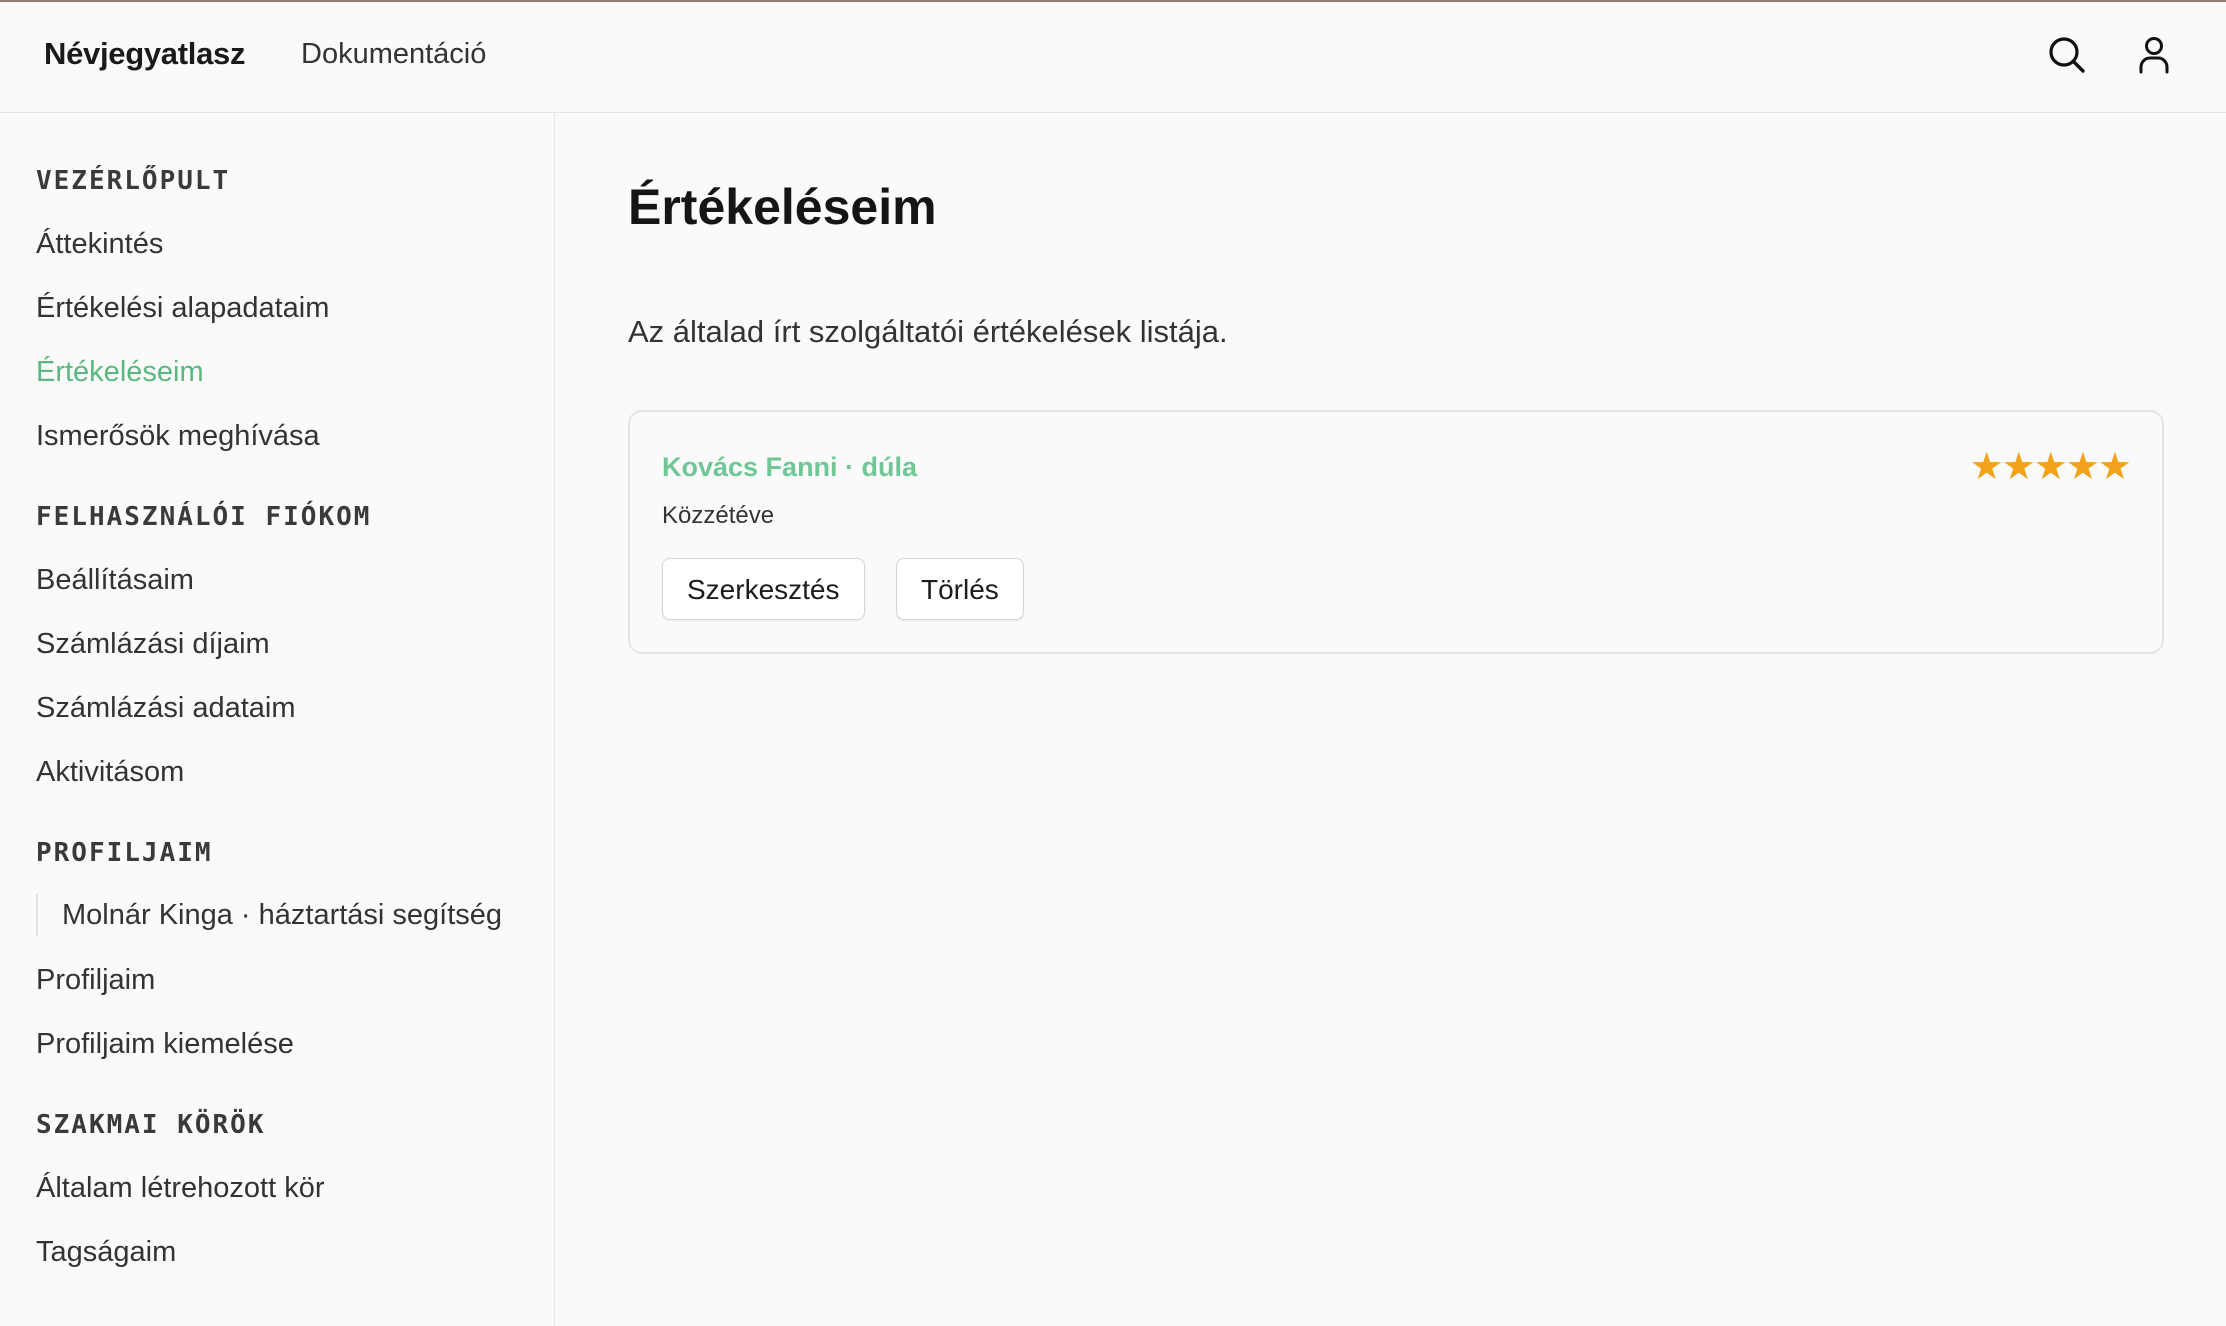 The image size is (2226, 1326). What do you see at coordinates (178, 436) in the screenshot?
I see `sidebar-item-invite-friends: Ismerősök meghívása` at bounding box center [178, 436].